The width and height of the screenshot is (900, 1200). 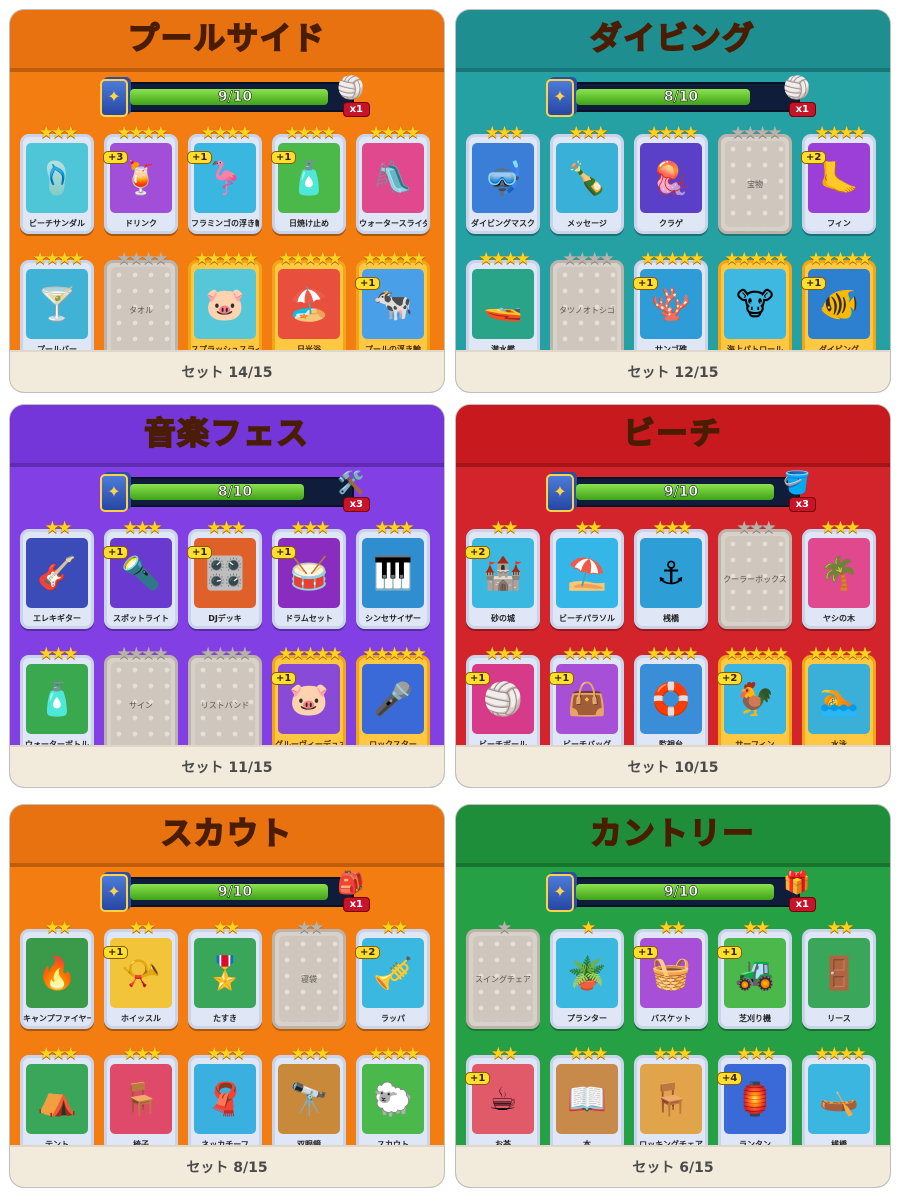 What do you see at coordinates (587, 618) in the screenshot?
I see `card-name: ビーチパラソル` at bounding box center [587, 618].